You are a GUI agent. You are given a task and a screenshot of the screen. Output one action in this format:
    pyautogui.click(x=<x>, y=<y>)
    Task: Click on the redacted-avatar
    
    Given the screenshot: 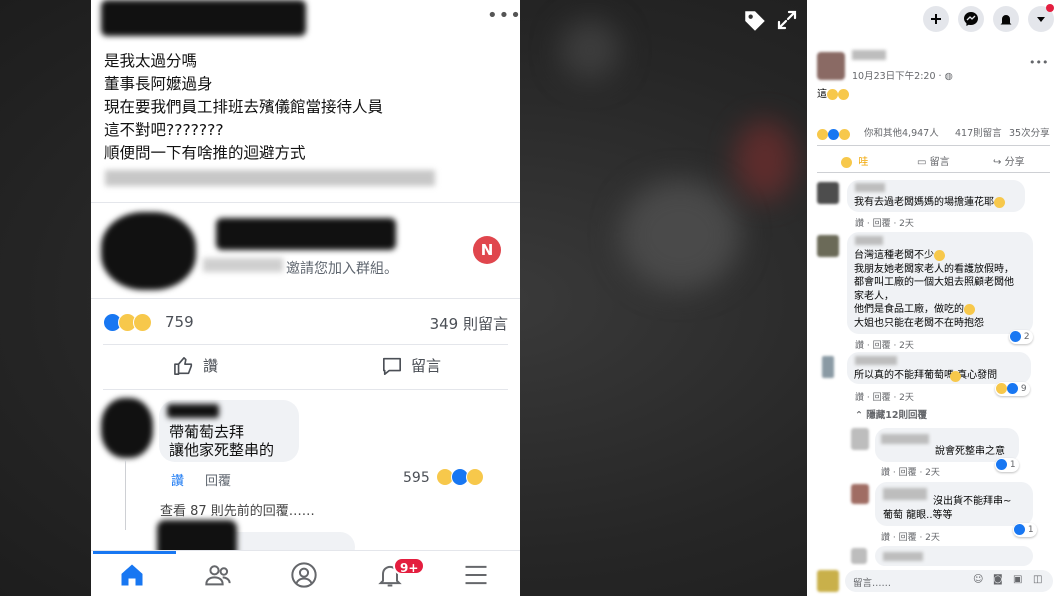 What is the action you would take?
    pyautogui.click(x=127, y=428)
    